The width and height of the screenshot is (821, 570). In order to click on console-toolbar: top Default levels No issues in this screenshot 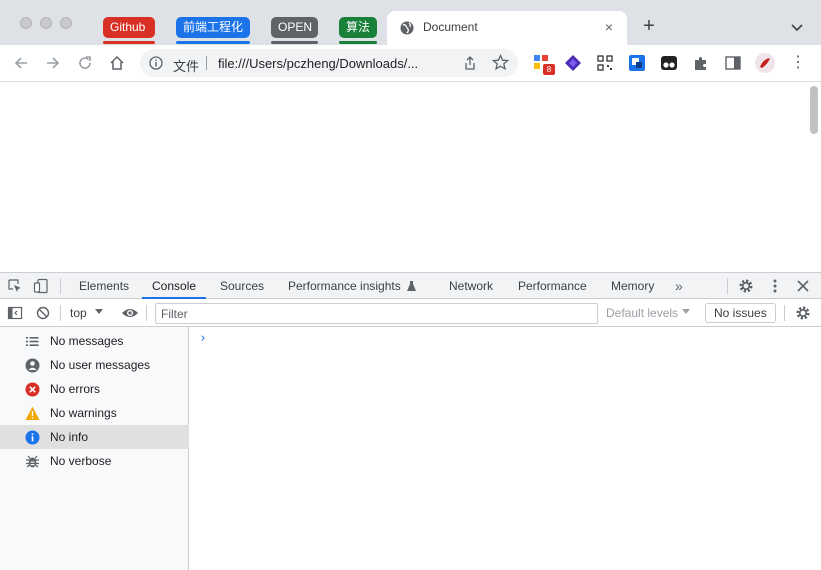, I will do `click(410, 313)`.